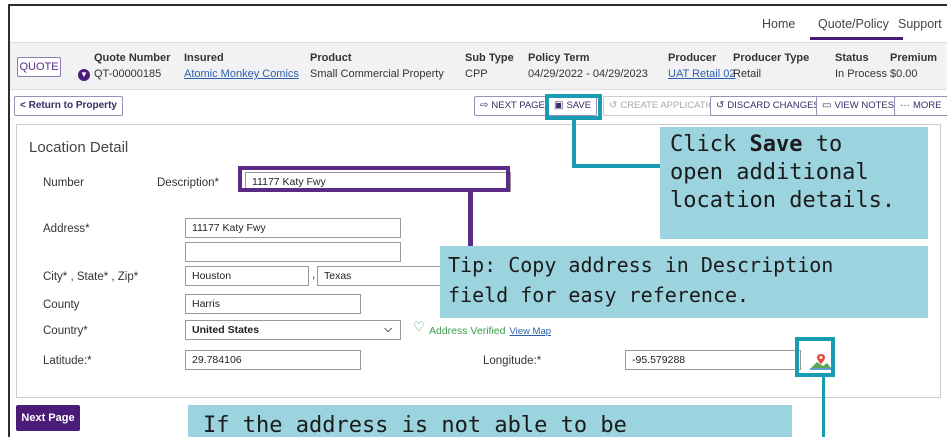 This screenshot has height=437, width=947. What do you see at coordinates (768, 106) in the screenshot?
I see `discard-changes-button: ↺ DISCARD CHANGES` at bounding box center [768, 106].